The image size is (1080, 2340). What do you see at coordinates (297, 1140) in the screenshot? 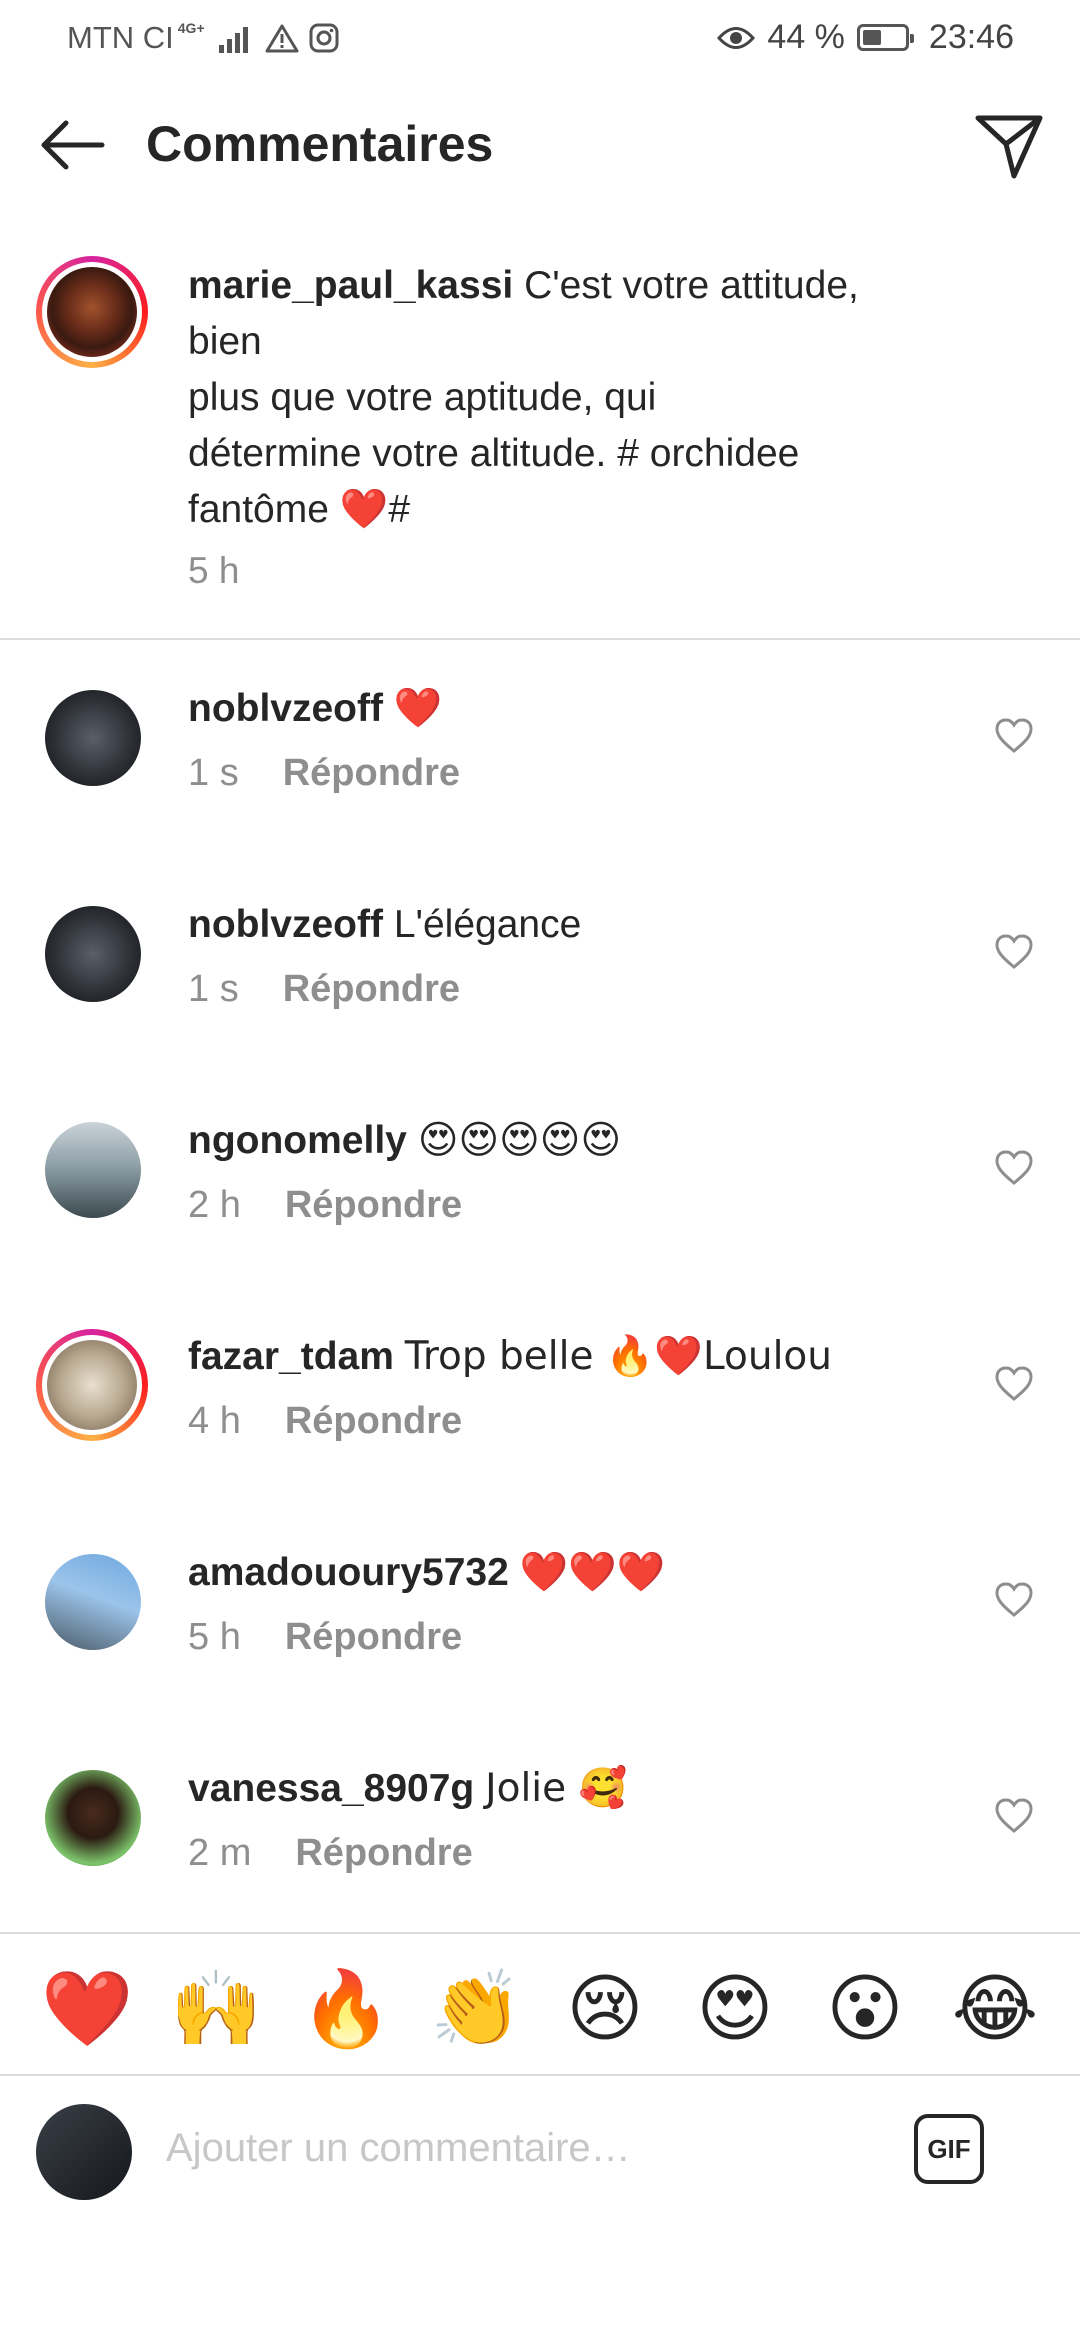
I see `comment-username: ngonomelly` at bounding box center [297, 1140].